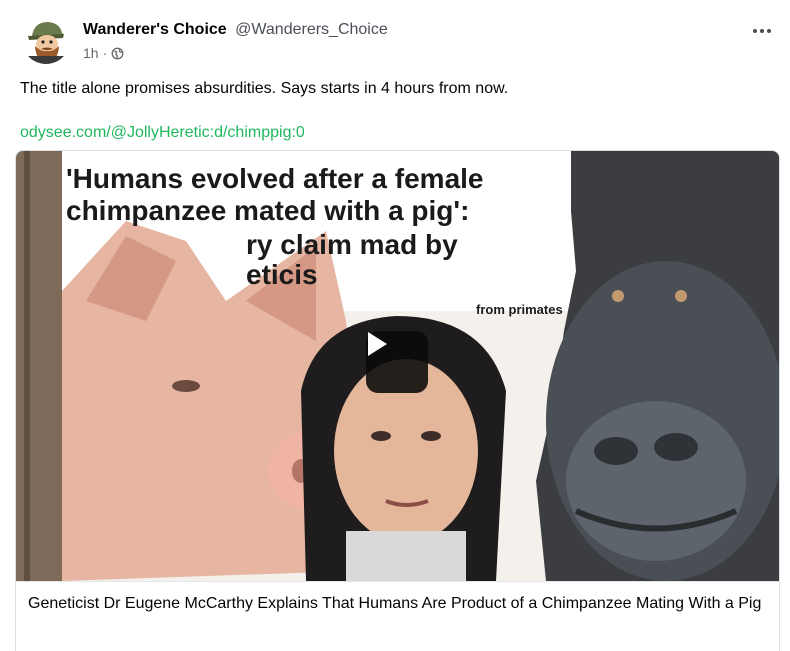 This screenshot has height=651, width=790. What do you see at coordinates (352, 244) in the screenshot?
I see `thumbnail-headline-line3: ry claim mad by` at bounding box center [352, 244].